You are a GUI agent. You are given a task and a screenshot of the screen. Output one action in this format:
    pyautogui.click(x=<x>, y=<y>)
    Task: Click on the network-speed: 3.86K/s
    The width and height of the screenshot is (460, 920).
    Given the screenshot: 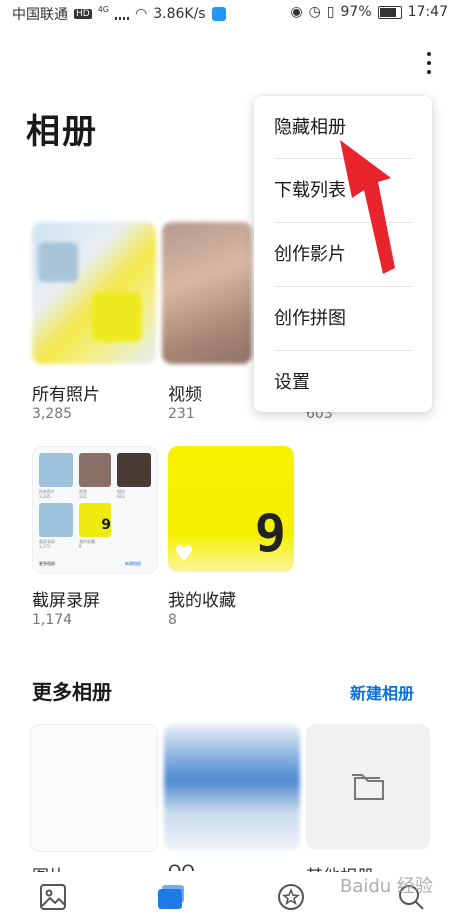 What is the action you would take?
    pyautogui.click(x=179, y=14)
    